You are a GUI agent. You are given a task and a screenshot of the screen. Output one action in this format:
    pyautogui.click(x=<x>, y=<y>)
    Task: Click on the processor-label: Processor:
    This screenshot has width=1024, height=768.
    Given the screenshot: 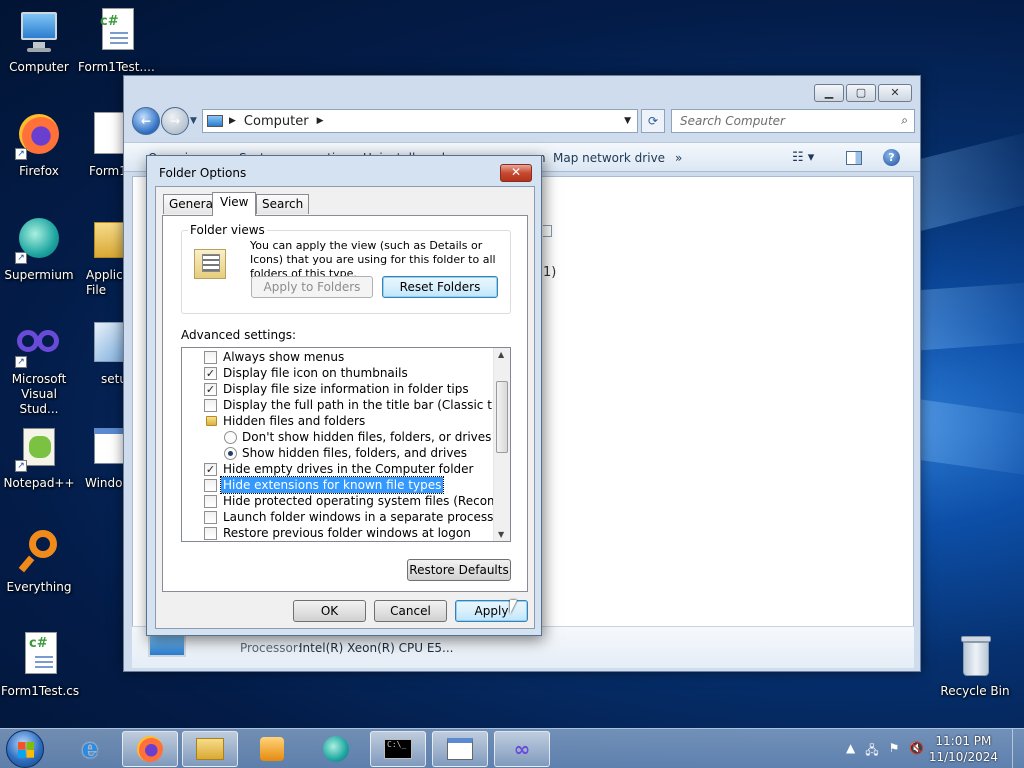 What is the action you would take?
    pyautogui.click(x=271, y=648)
    